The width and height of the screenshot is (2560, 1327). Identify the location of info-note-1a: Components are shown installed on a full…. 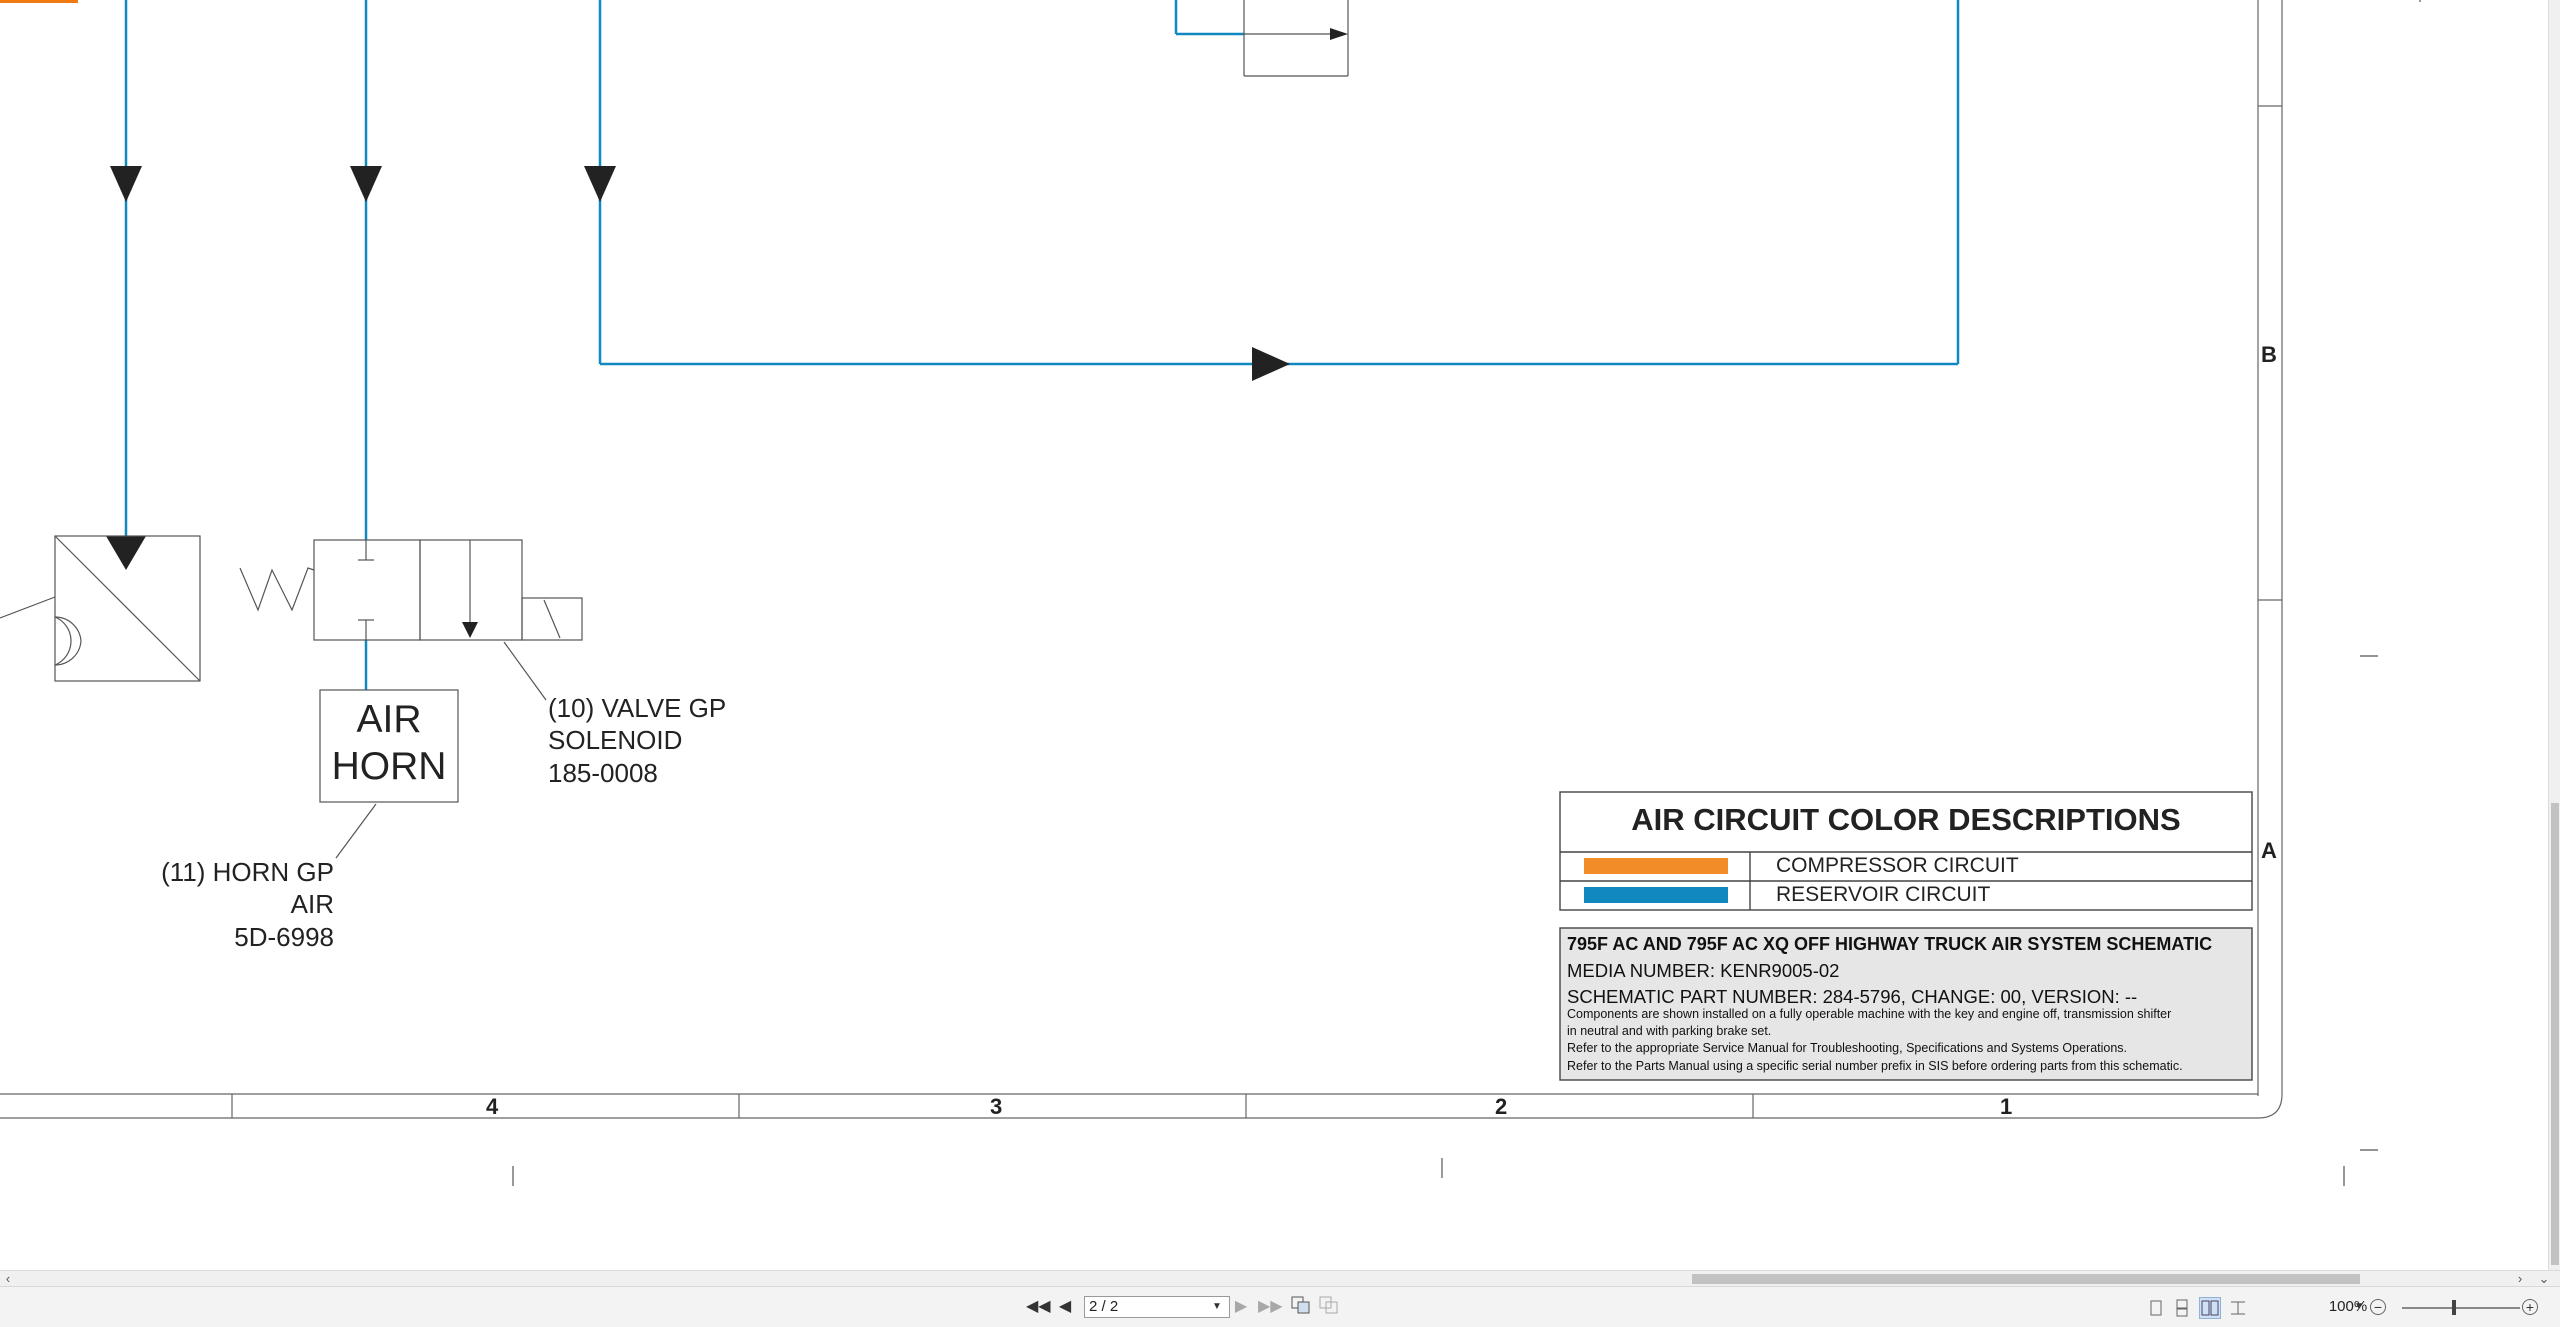
(1869, 1014).